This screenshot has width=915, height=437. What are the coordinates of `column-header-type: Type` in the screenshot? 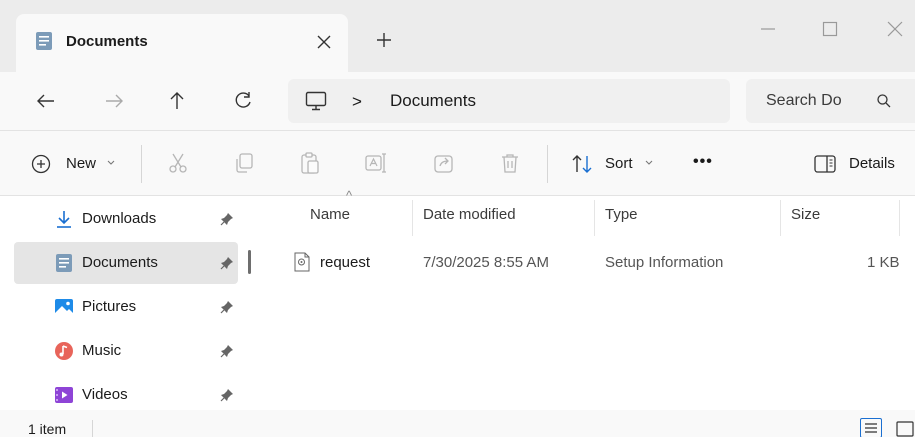 It's located at (621, 214).